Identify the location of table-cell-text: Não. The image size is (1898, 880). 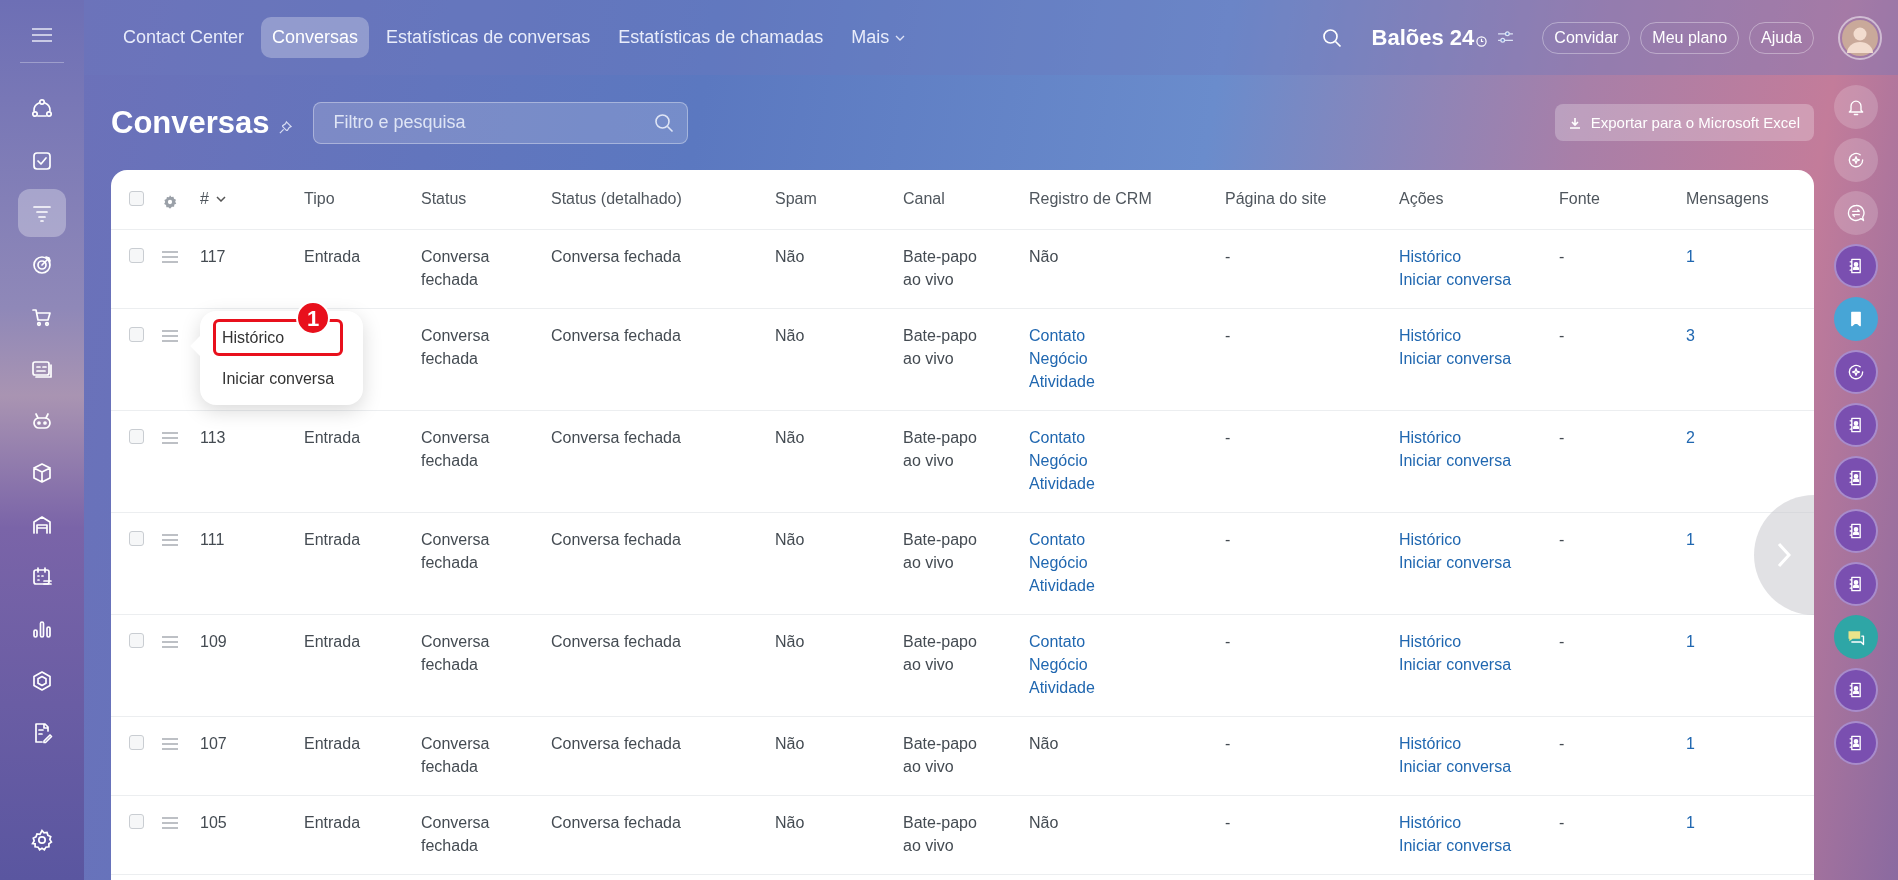
(790, 540).